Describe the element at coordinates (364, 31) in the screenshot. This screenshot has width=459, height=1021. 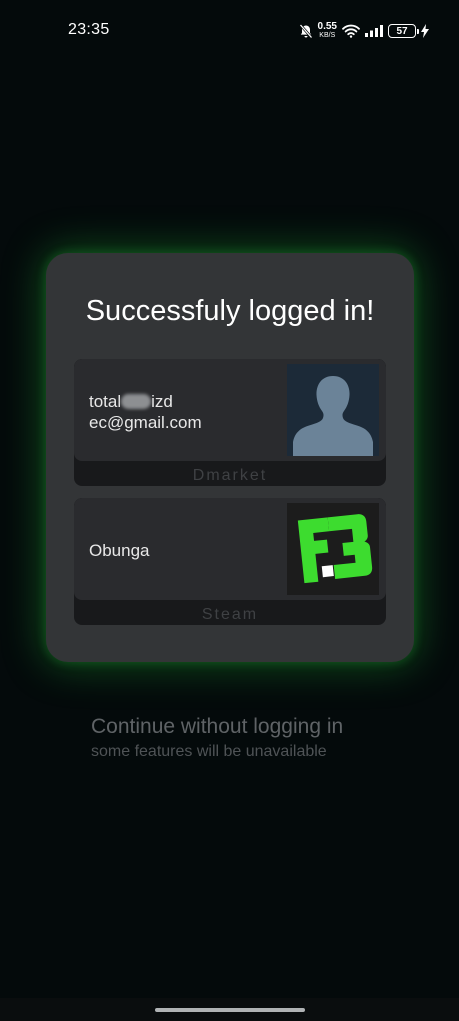
I see `status-icons: 0.55 KB/S 57` at that location.